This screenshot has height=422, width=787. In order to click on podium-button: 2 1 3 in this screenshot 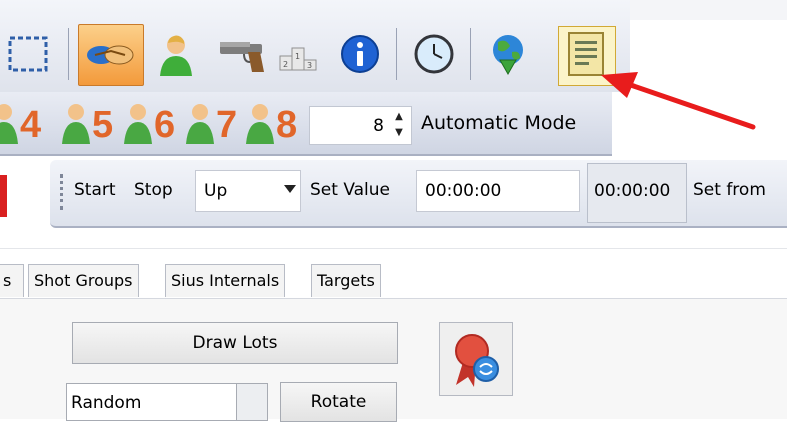, I will do `click(296, 54)`.